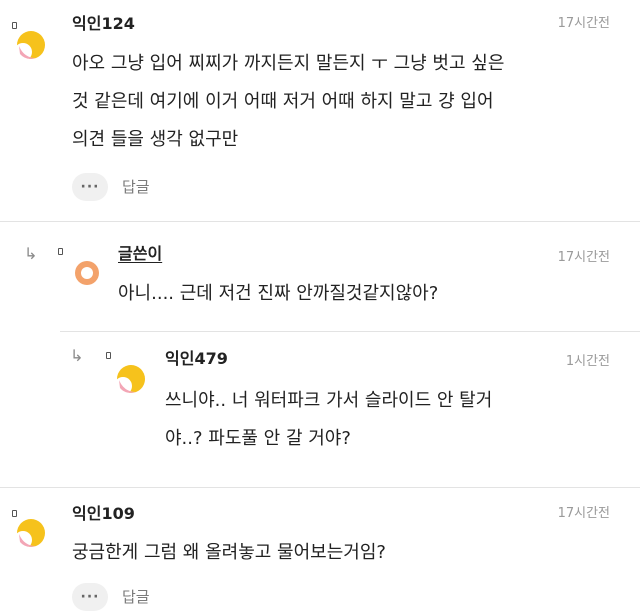 The width and height of the screenshot is (640, 611). Describe the element at coordinates (140, 254) in the screenshot. I see `comment-author: 글쓴이` at that location.